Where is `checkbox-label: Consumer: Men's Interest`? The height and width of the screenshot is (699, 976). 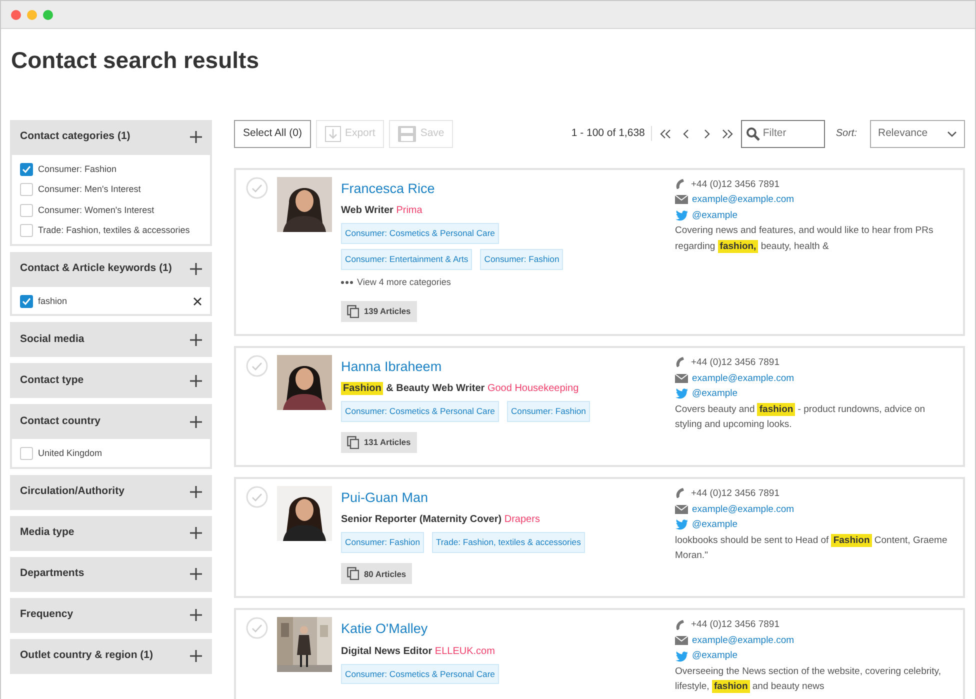 checkbox-label: Consumer: Men's Interest is located at coordinates (120, 189).